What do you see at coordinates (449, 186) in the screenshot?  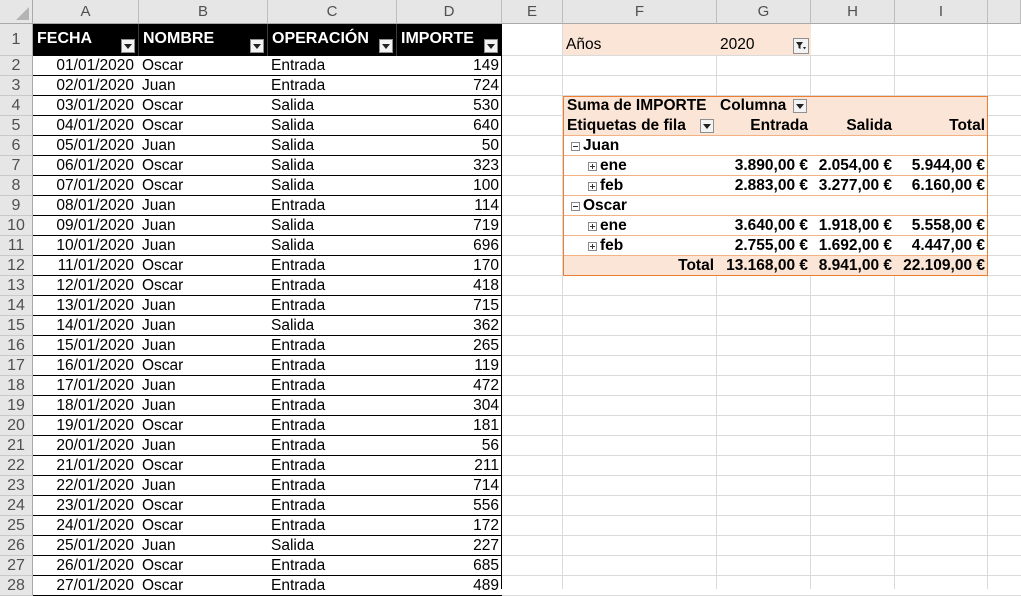 I see `amount-cell: 100` at bounding box center [449, 186].